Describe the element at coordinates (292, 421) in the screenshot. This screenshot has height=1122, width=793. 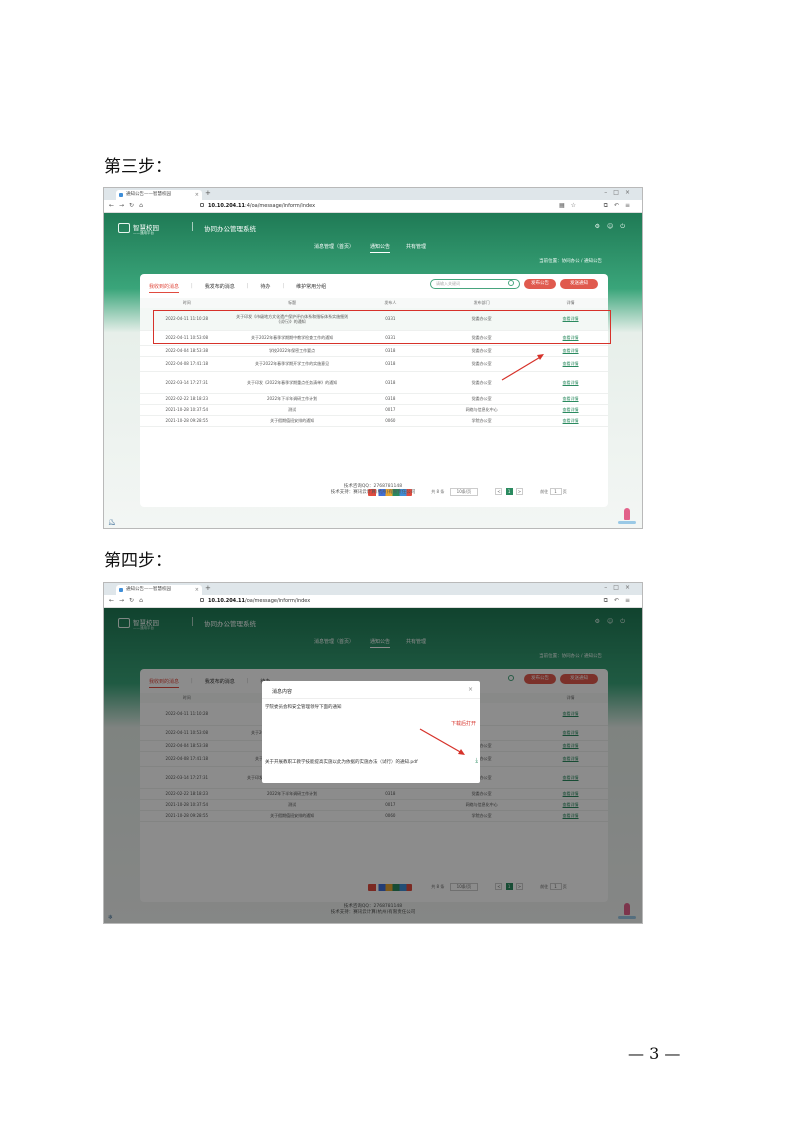
I see `row-title: 关于假期值班安排的通知` at that location.